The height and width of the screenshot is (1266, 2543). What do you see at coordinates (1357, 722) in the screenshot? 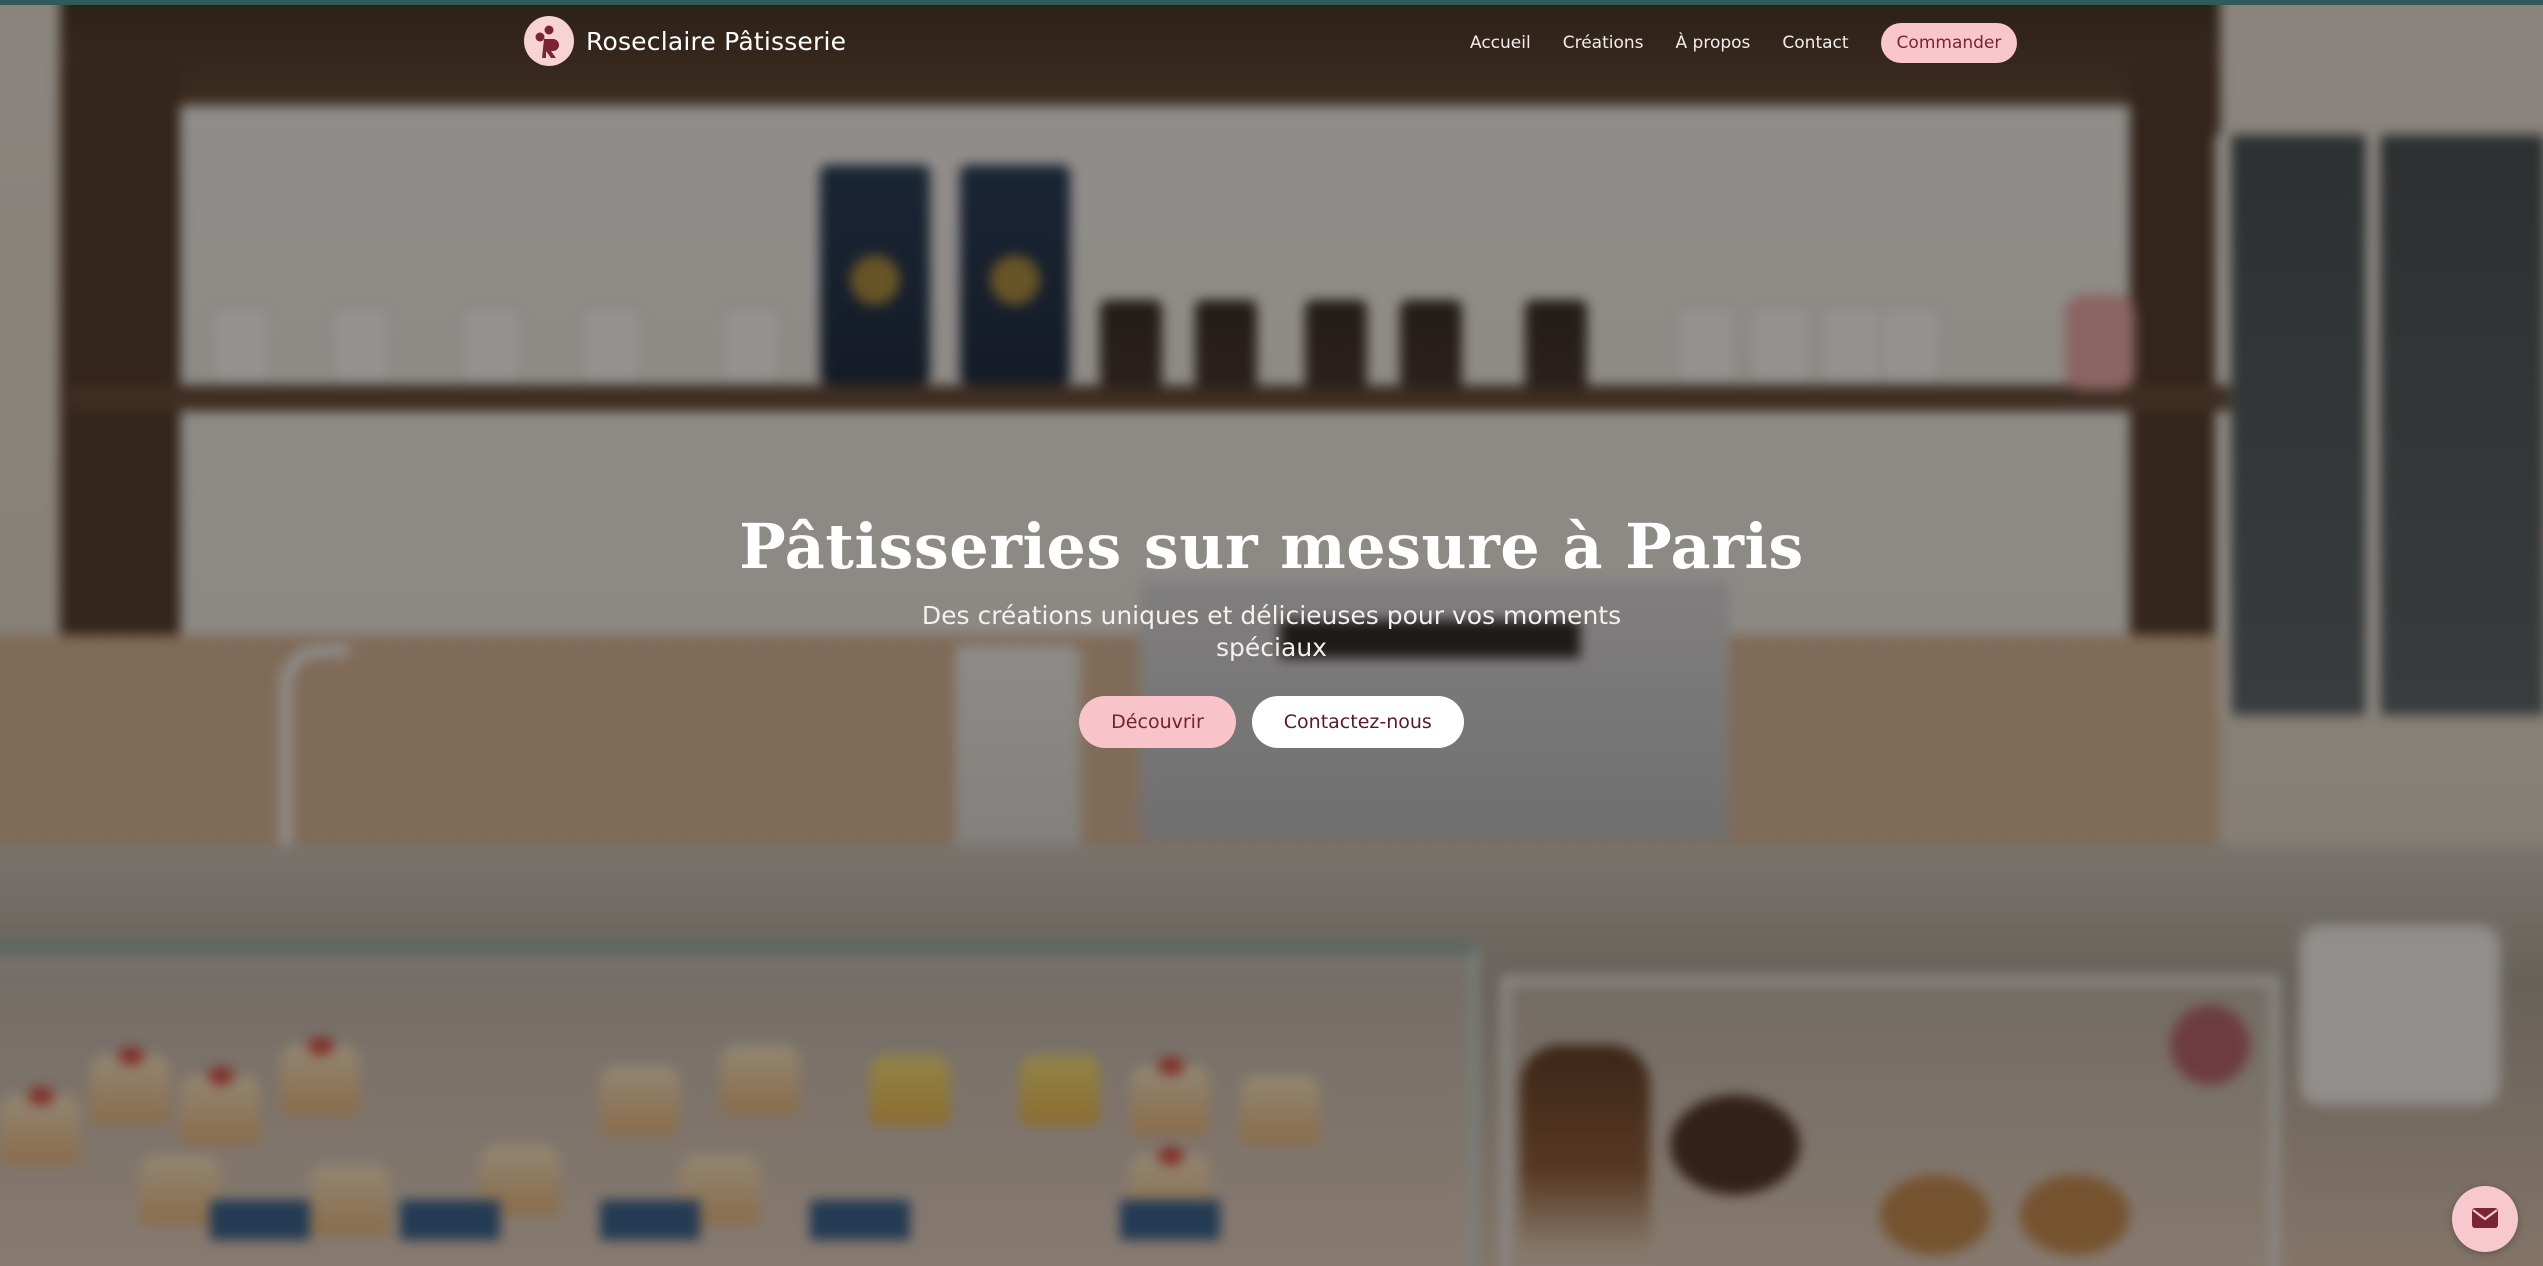
I see `contactez-nous-button: Contactez-nous` at bounding box center [1357, 722].